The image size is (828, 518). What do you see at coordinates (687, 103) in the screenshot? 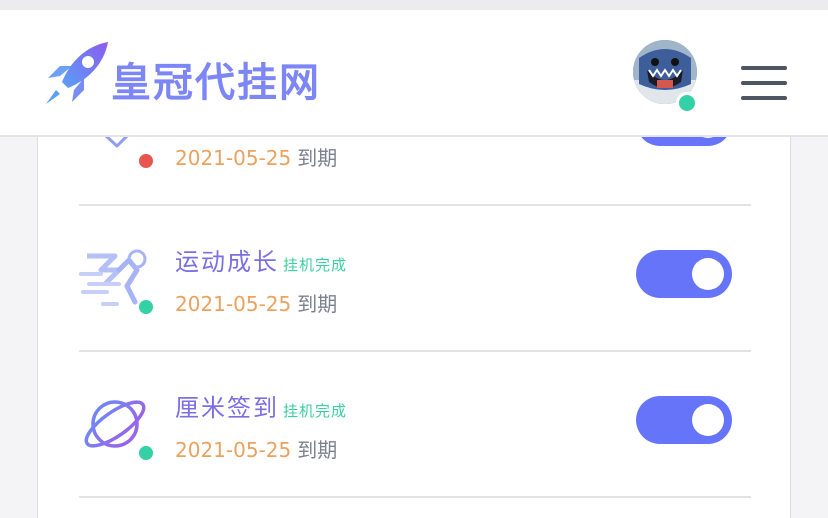
I see `online-status-dot` at bounding box center [687, 103].